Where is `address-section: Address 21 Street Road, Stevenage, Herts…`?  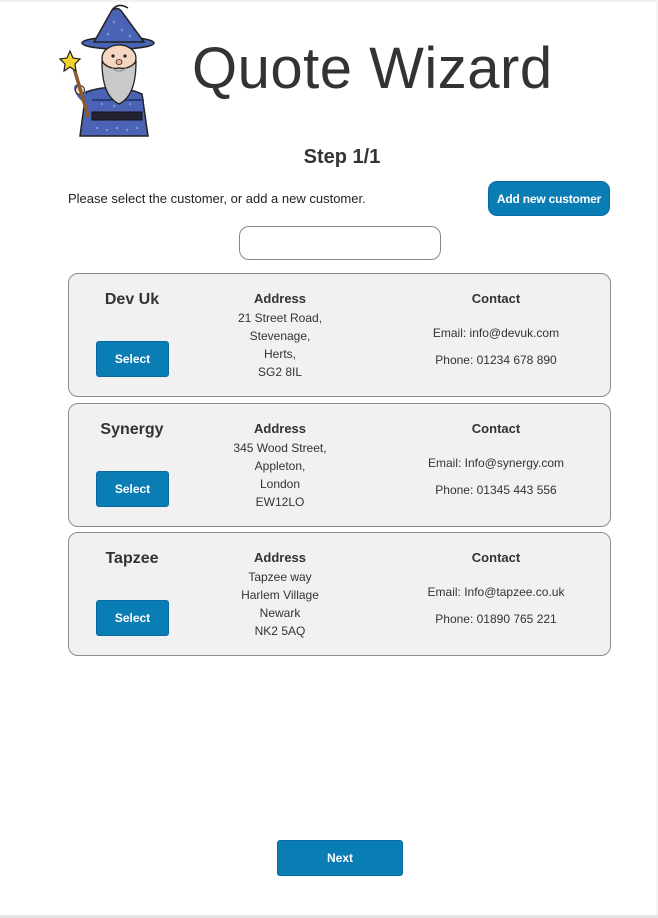
address-section: Address 21 Street Road, Stevenage, Herts… is located at coordinates (280, 336).